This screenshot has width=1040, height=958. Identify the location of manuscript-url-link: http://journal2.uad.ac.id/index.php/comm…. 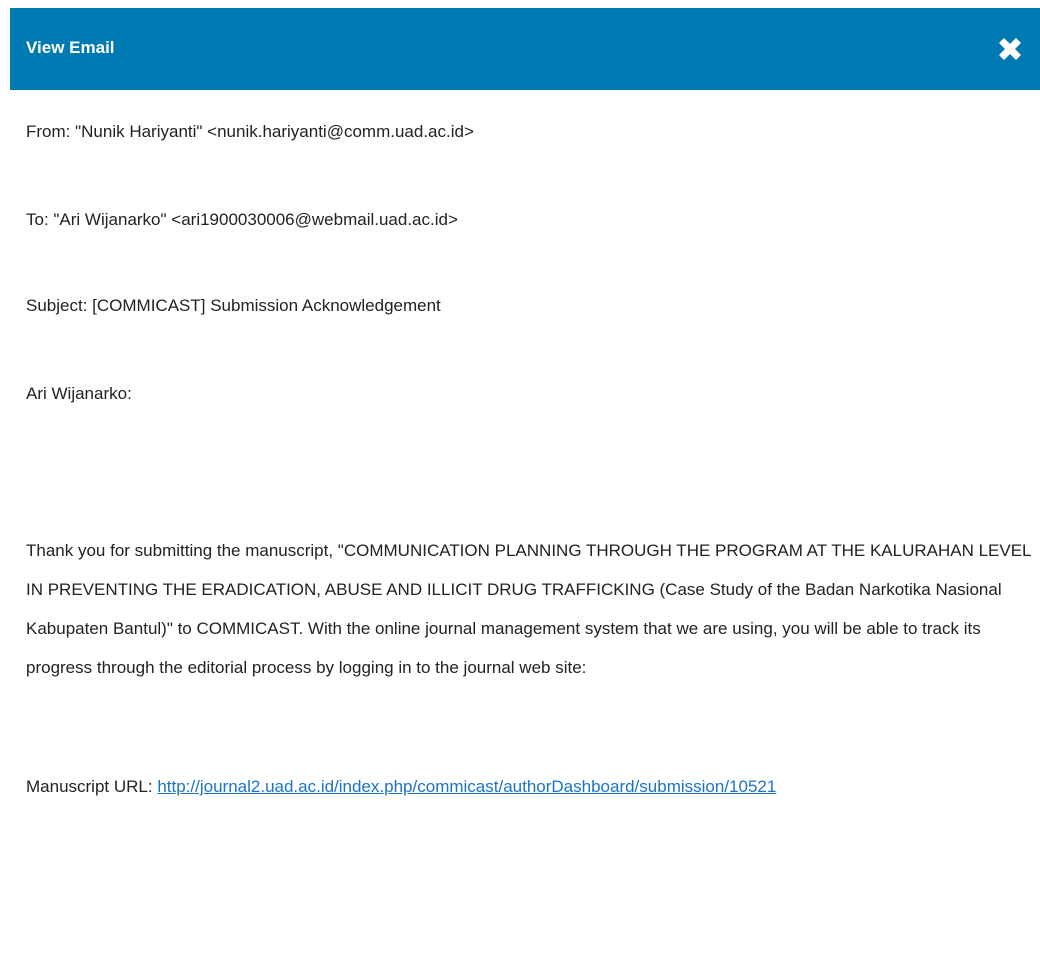
(466, 786).